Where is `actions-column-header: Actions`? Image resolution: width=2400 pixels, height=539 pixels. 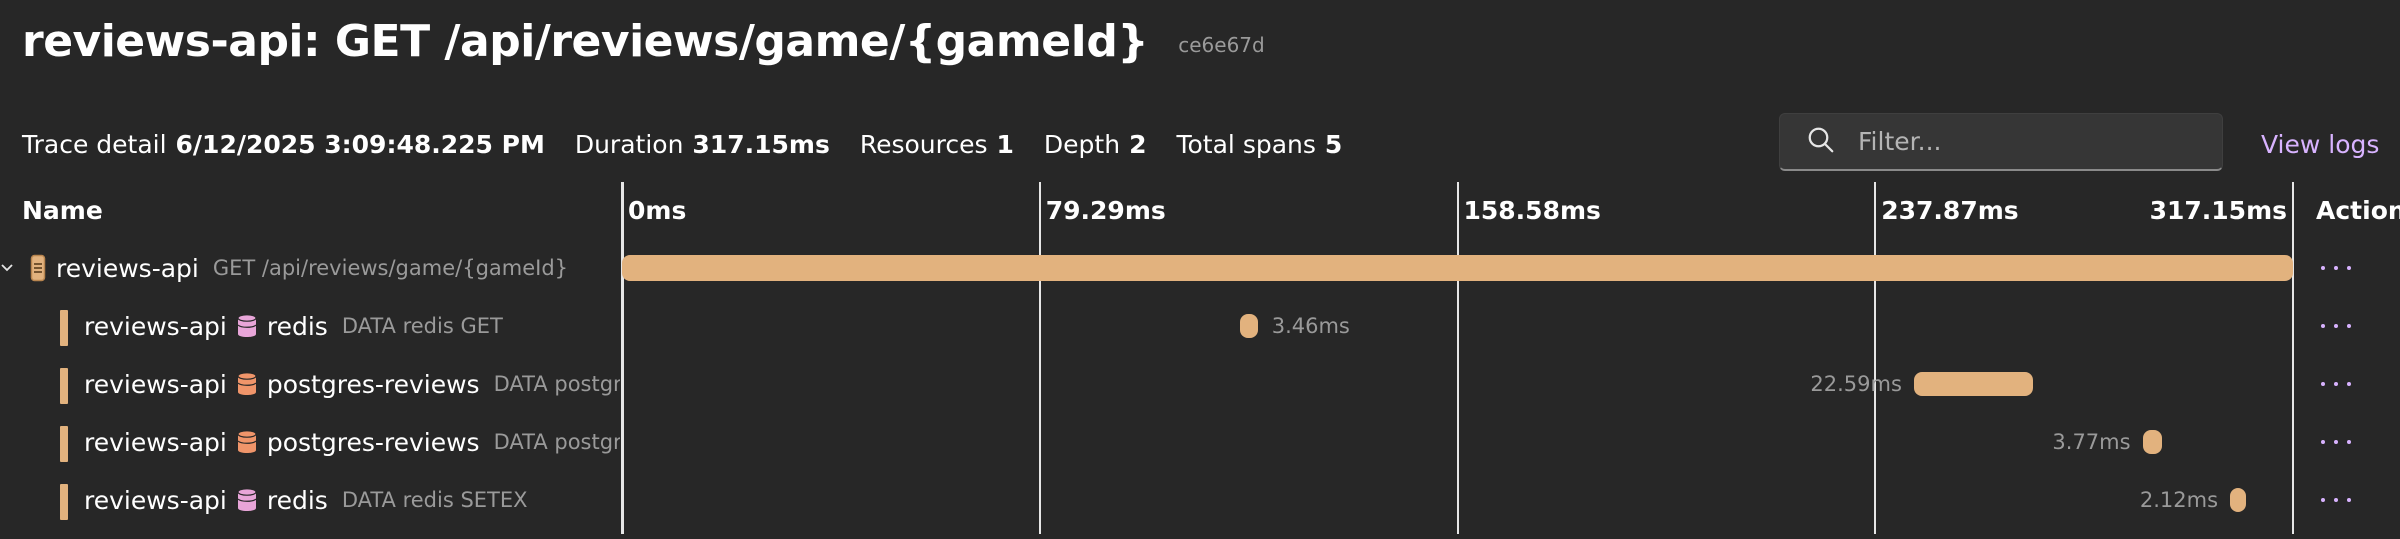
actions-column-header: Actions is located at coordinates (2358, 210).